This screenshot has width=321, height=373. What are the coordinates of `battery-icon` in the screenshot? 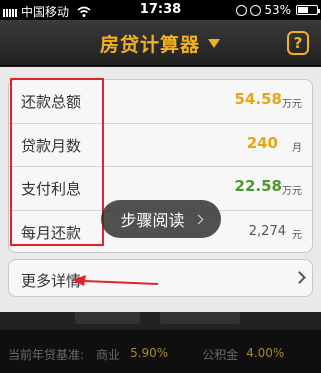 It's located at (308, 10).